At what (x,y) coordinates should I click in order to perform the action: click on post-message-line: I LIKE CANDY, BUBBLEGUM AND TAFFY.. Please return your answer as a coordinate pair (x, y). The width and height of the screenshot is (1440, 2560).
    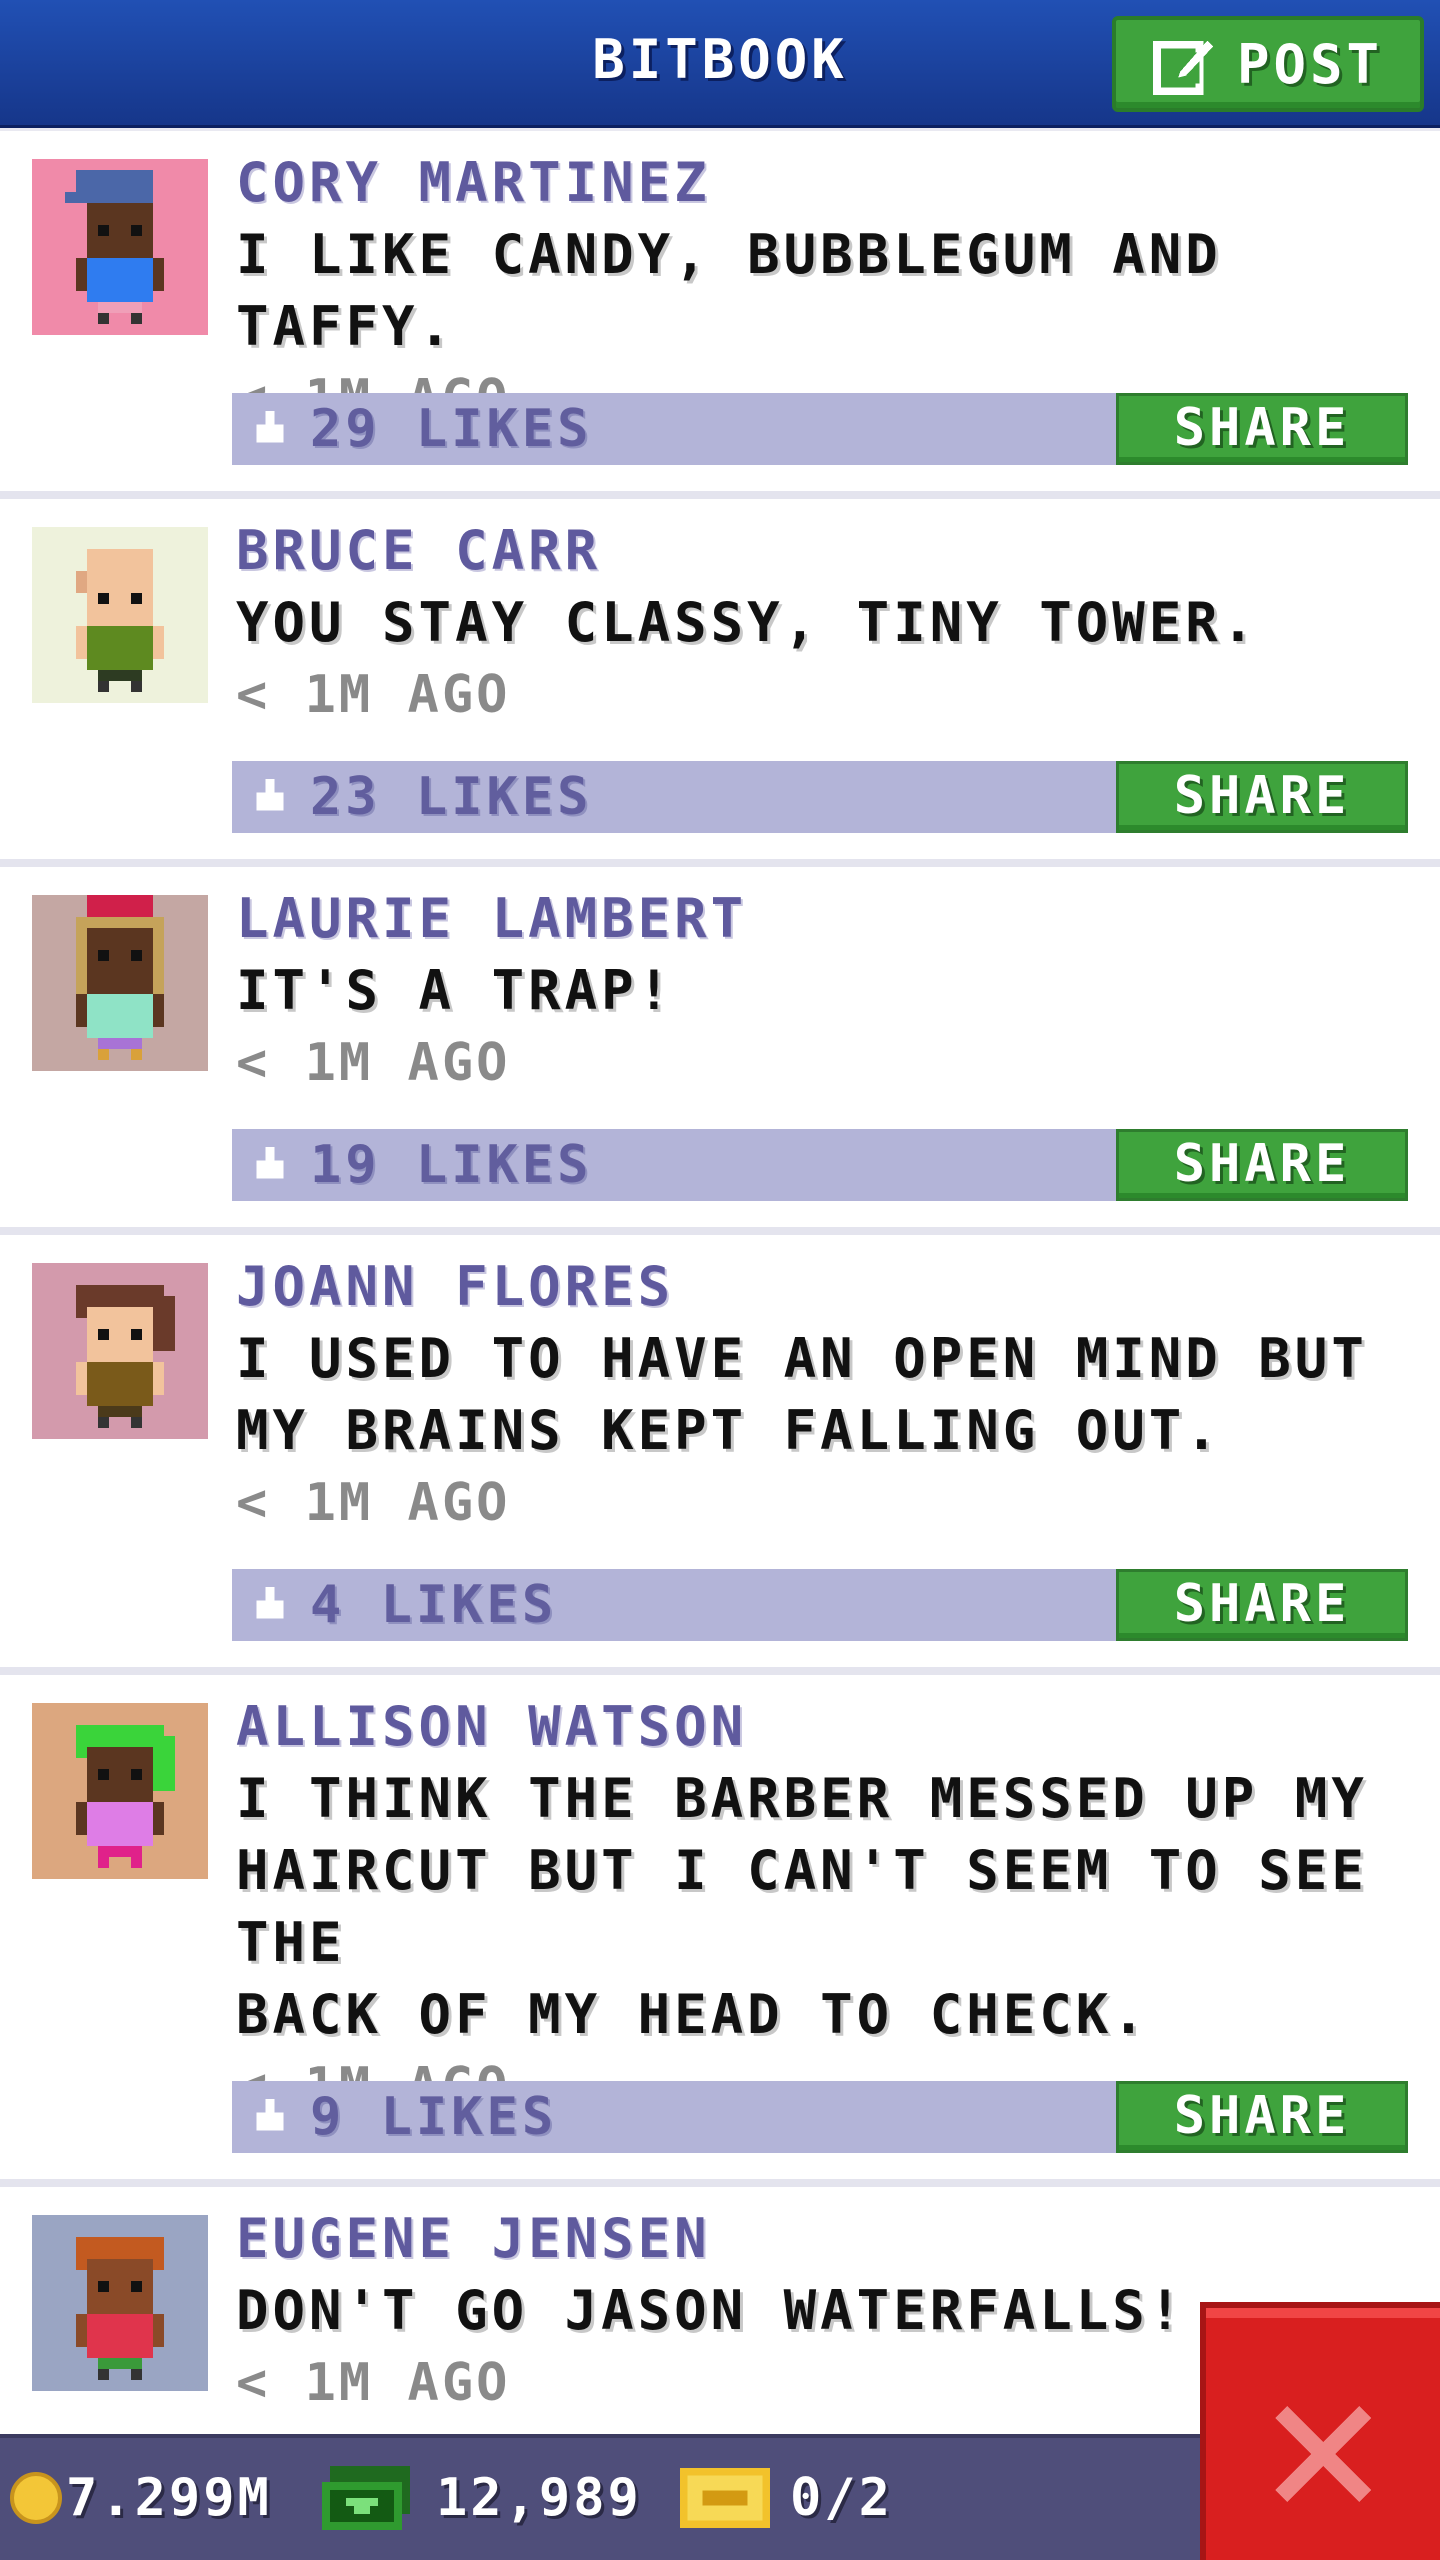
    Looking at the image, I should click on (729, 290).